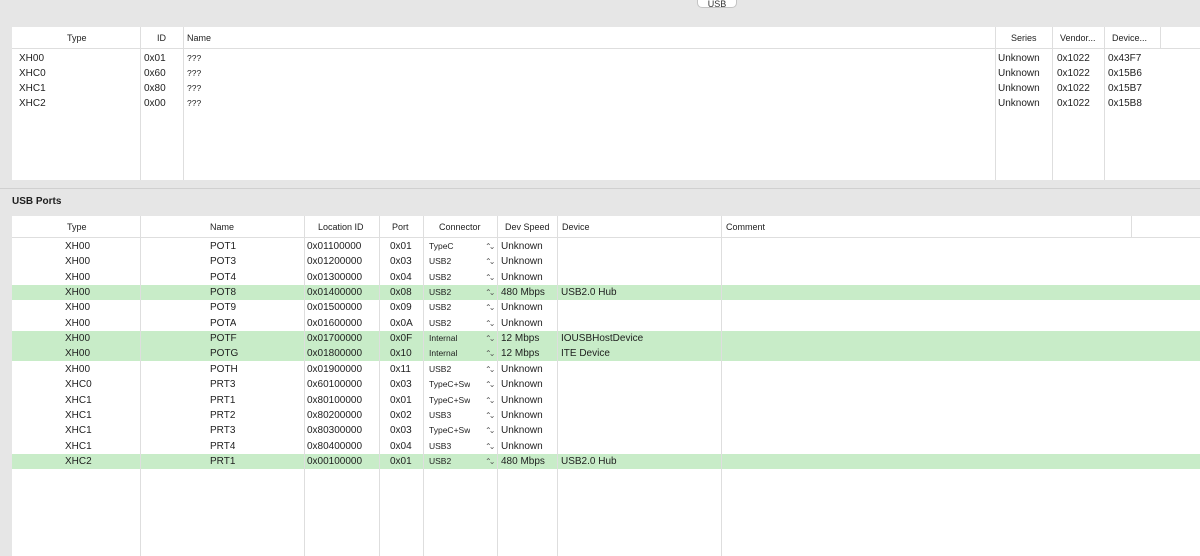  I want to click on cell-dev-speed: 480 Mbps, so click(523, 461).